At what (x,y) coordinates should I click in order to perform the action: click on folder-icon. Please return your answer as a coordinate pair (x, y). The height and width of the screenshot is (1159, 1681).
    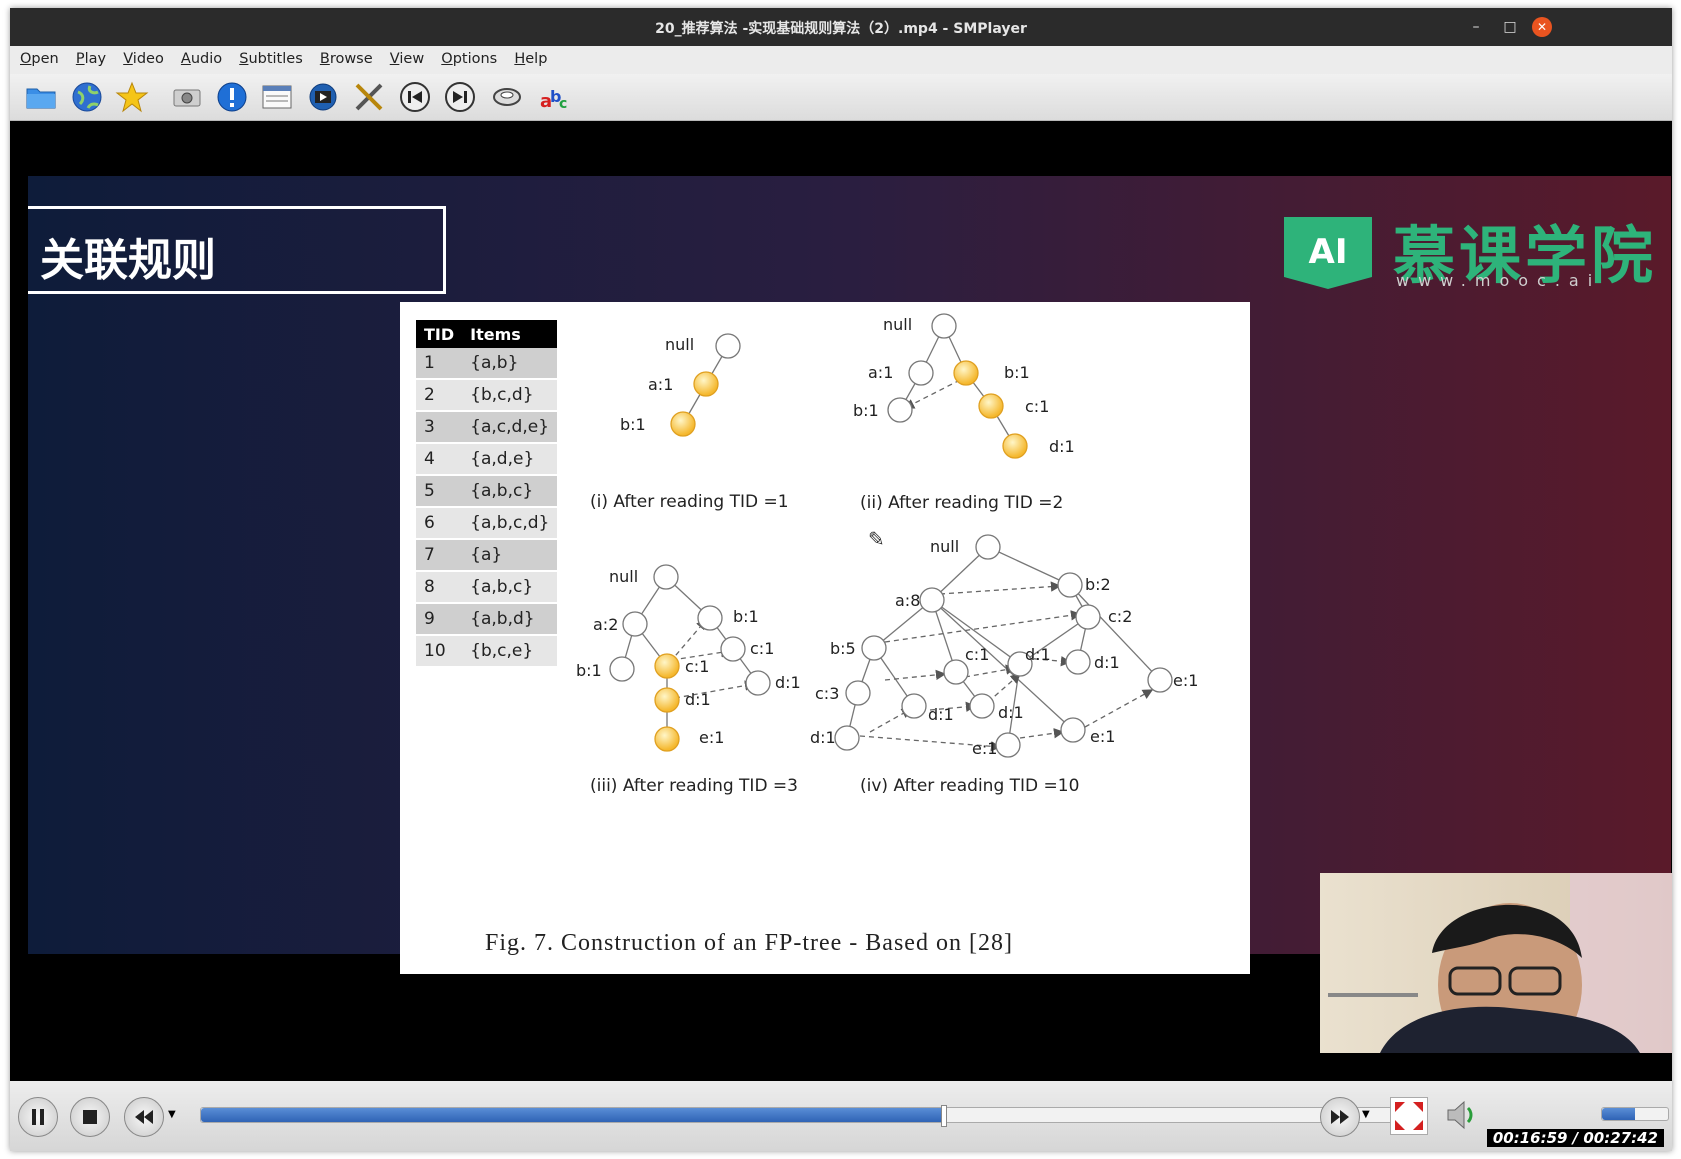
    Looking at the image, I should click on (41, 97).